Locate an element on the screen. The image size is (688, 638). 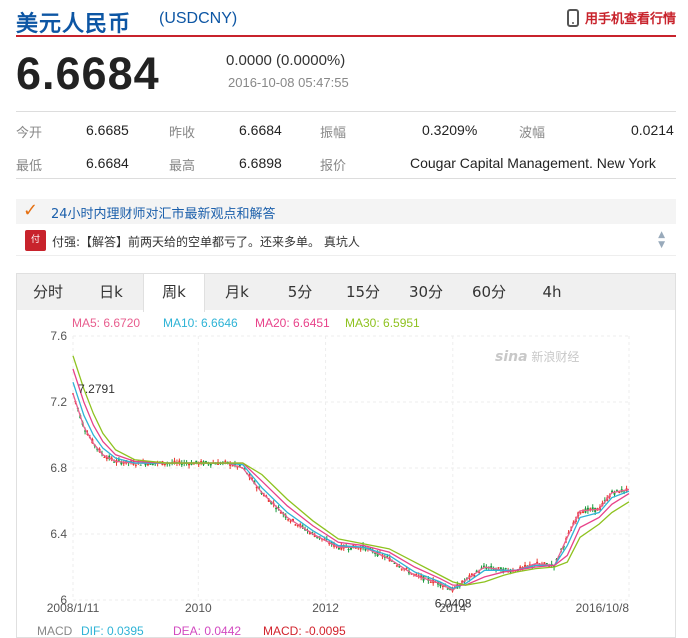
tab-5min: 5分 is located at coordinates (300, 292).